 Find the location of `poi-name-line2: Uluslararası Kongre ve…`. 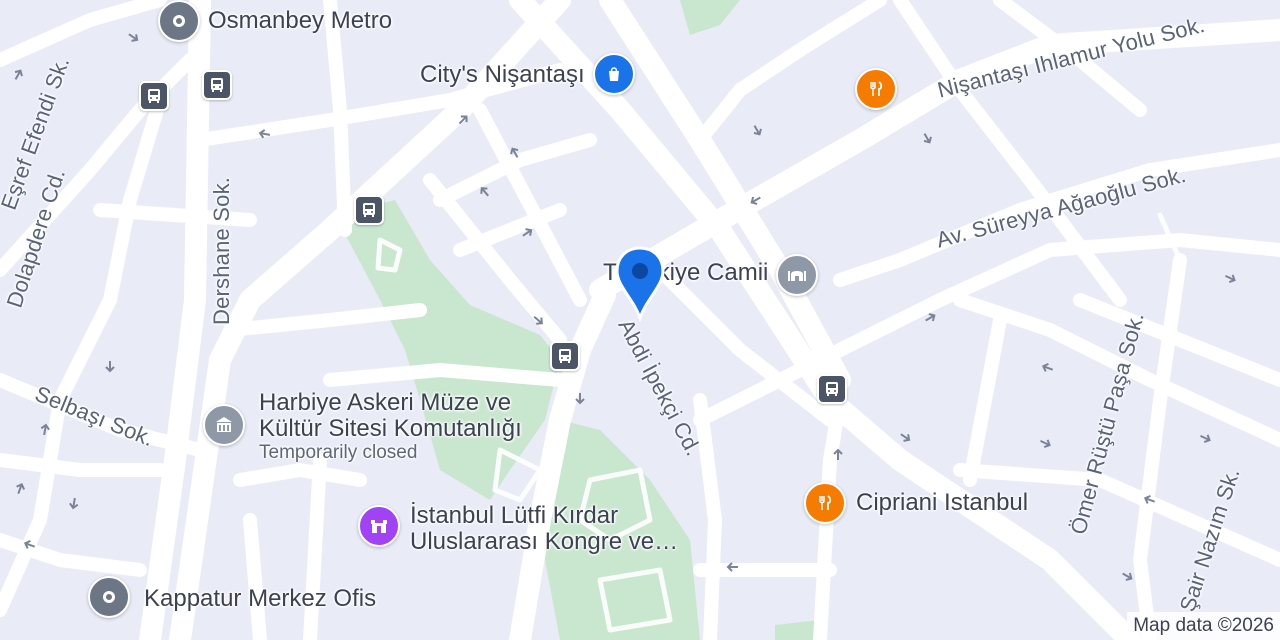

poi-name-line2: Uluslararası Kongre ve… is located at coordinates (544, 541).